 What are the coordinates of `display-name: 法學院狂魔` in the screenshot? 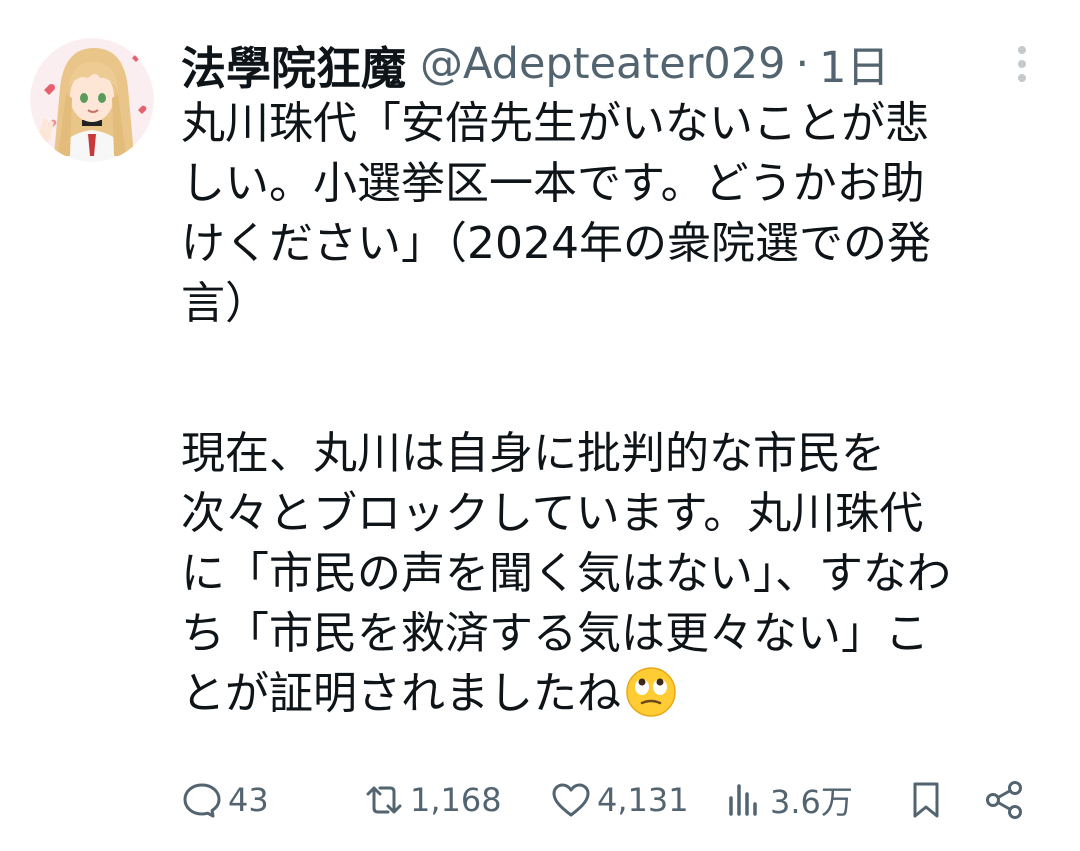 It's located at (293, 64).